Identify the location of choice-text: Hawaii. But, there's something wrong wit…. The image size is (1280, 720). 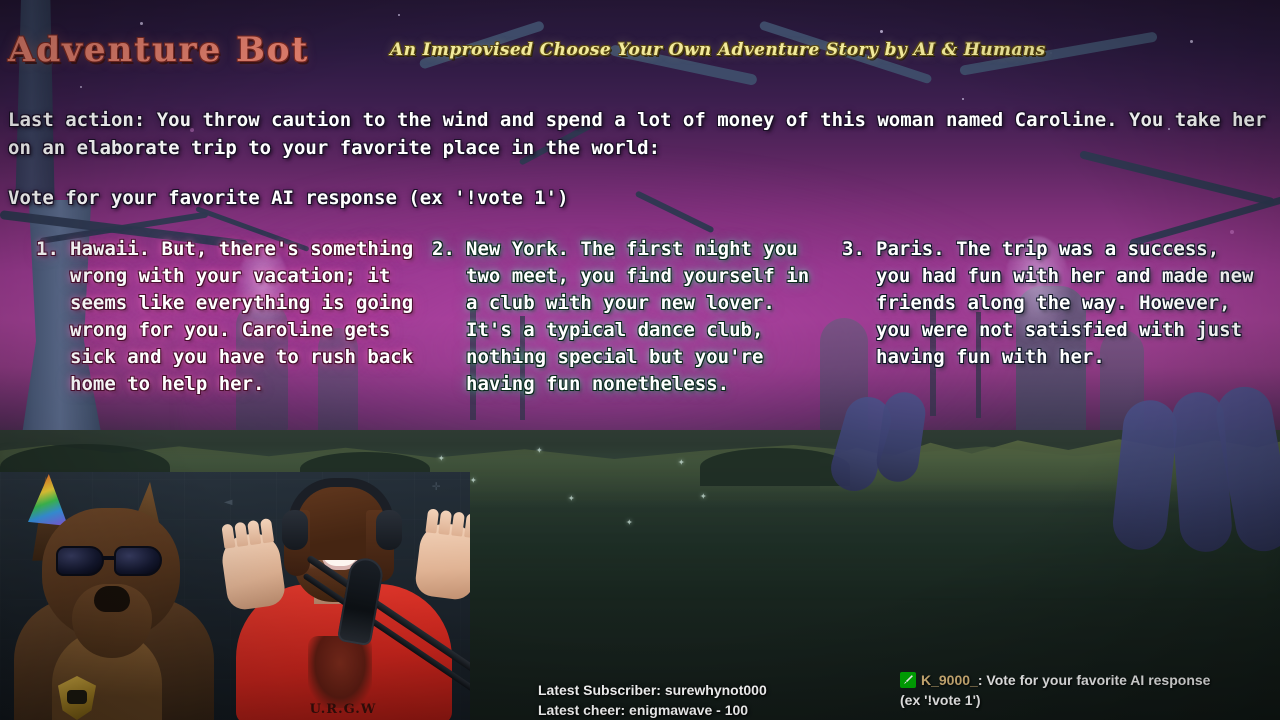
(242, 316).